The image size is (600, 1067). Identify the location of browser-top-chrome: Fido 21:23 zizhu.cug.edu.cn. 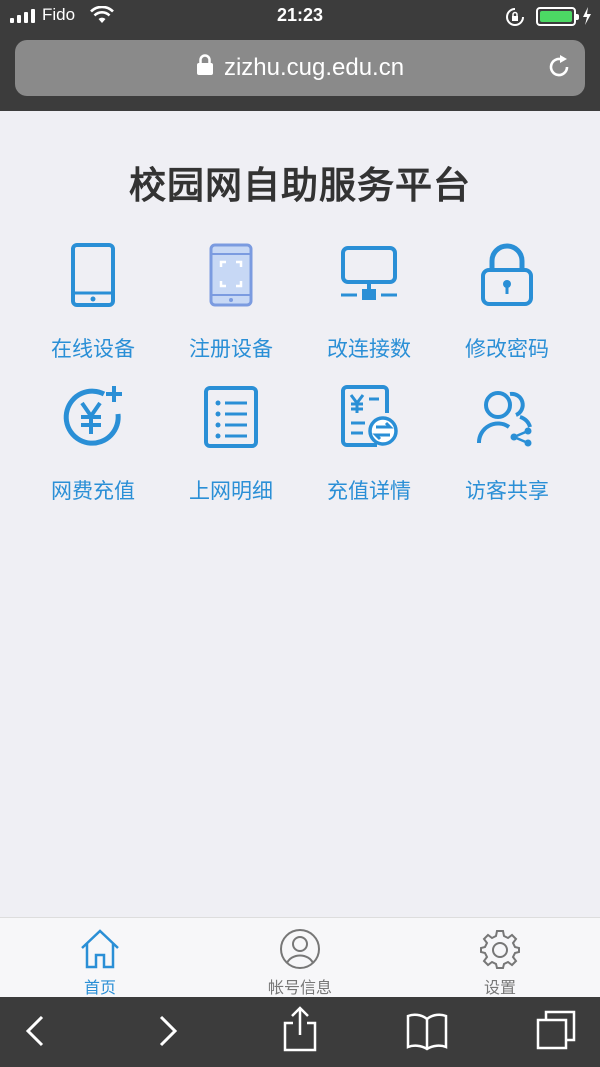
(300, 55).